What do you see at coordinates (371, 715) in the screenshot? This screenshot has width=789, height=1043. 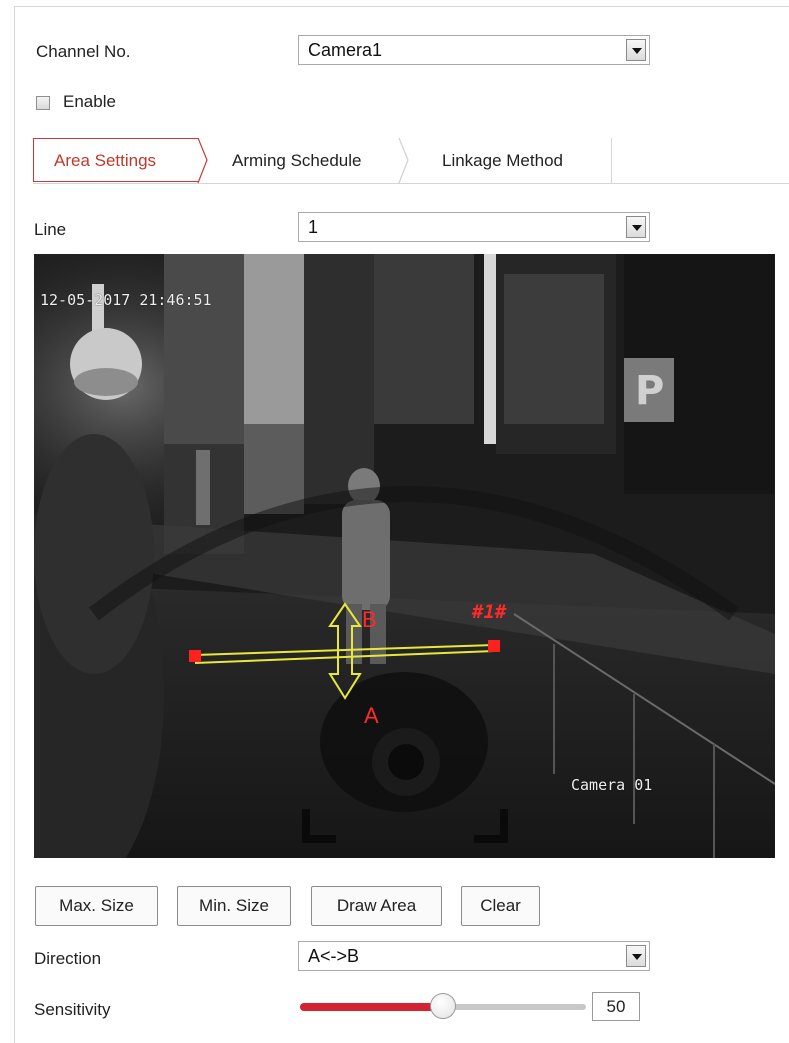 I see `direction-label-a: A` at bounding box center [371, 715].